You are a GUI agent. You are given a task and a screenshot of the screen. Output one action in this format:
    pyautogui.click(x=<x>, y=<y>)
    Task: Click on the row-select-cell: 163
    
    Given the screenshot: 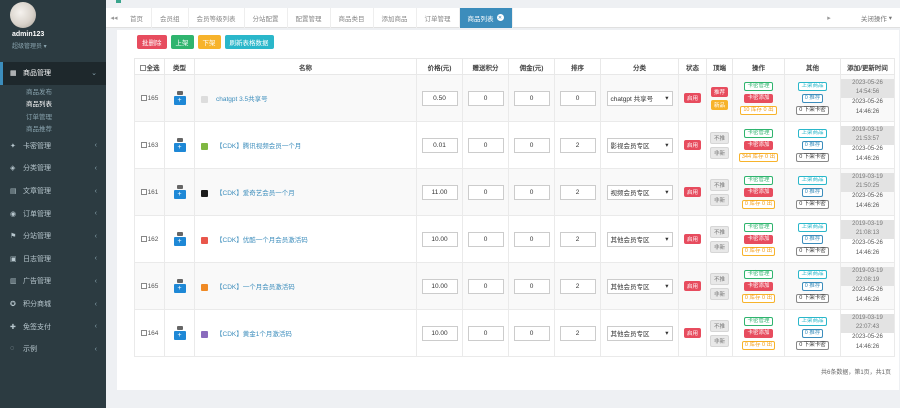 What is the action you would take?
    pyautogui.click(x=149, y=145)
    